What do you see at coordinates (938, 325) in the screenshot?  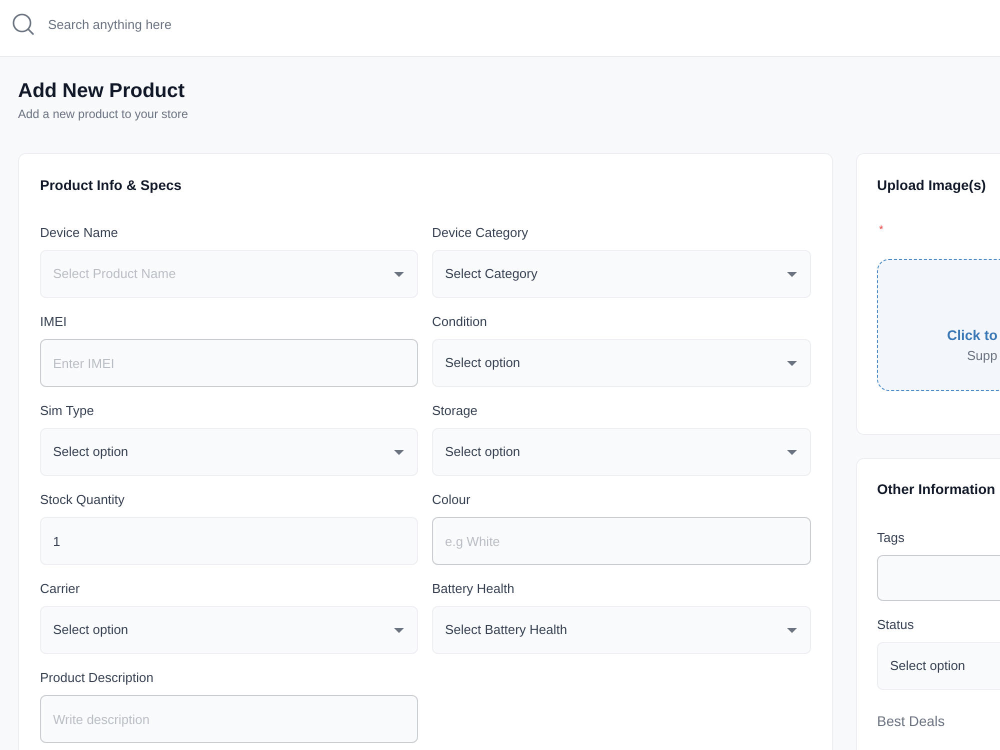 I see `upload-dropzone: Click to Supp` at bounding box center [938, 325].